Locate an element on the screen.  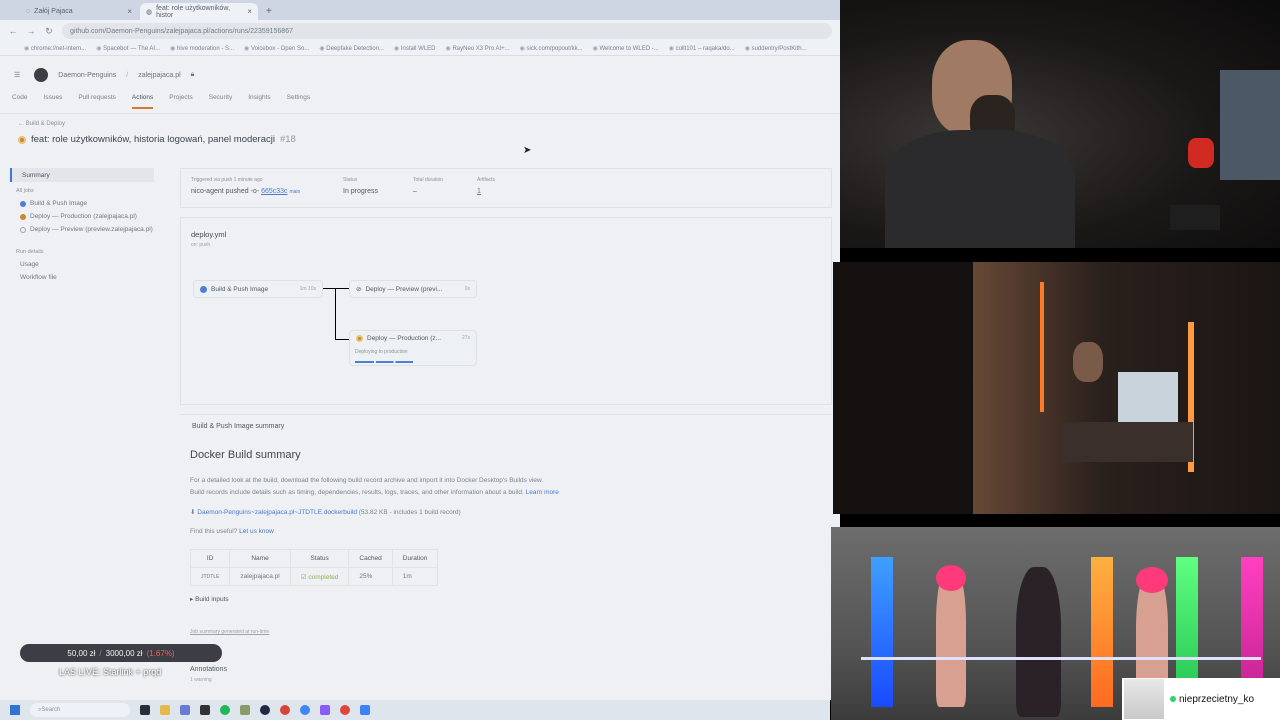
job-substatus: Deploying to production is located at coordinates (381, 352).